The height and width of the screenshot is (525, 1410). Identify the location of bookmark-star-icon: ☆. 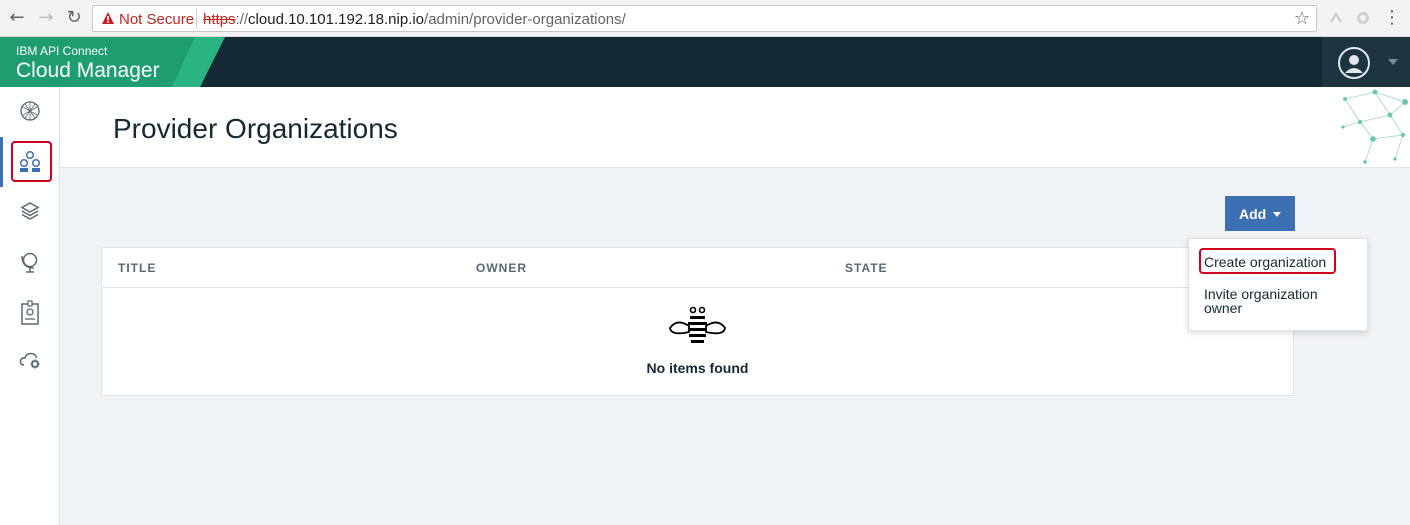
(1302, 18).